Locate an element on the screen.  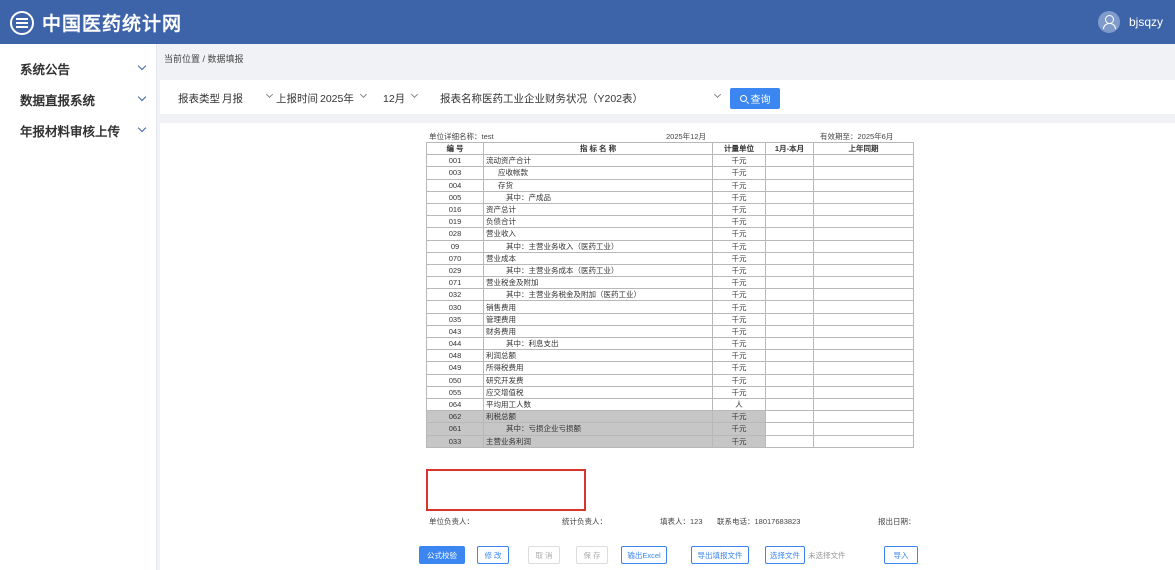
save-button: 保 存 is located at coordinates (592, 555).